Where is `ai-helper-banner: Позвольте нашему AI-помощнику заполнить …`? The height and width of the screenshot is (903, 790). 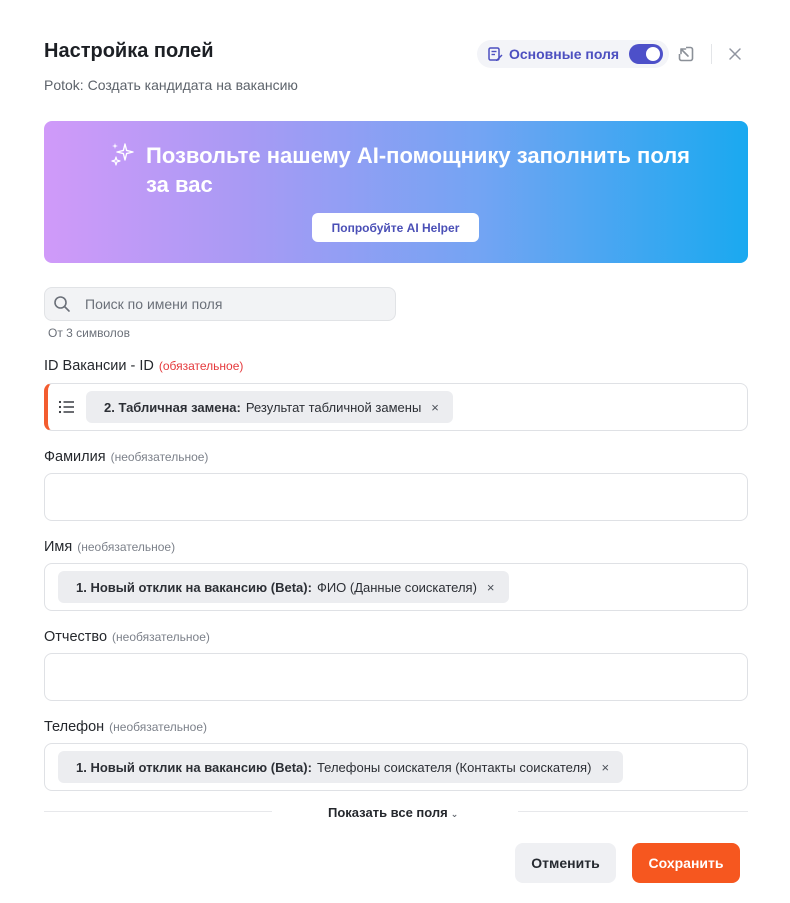
ai-helper-banner: Позвольте нашему AI-помощнику заполнить … is located at coordinates (396, 192).